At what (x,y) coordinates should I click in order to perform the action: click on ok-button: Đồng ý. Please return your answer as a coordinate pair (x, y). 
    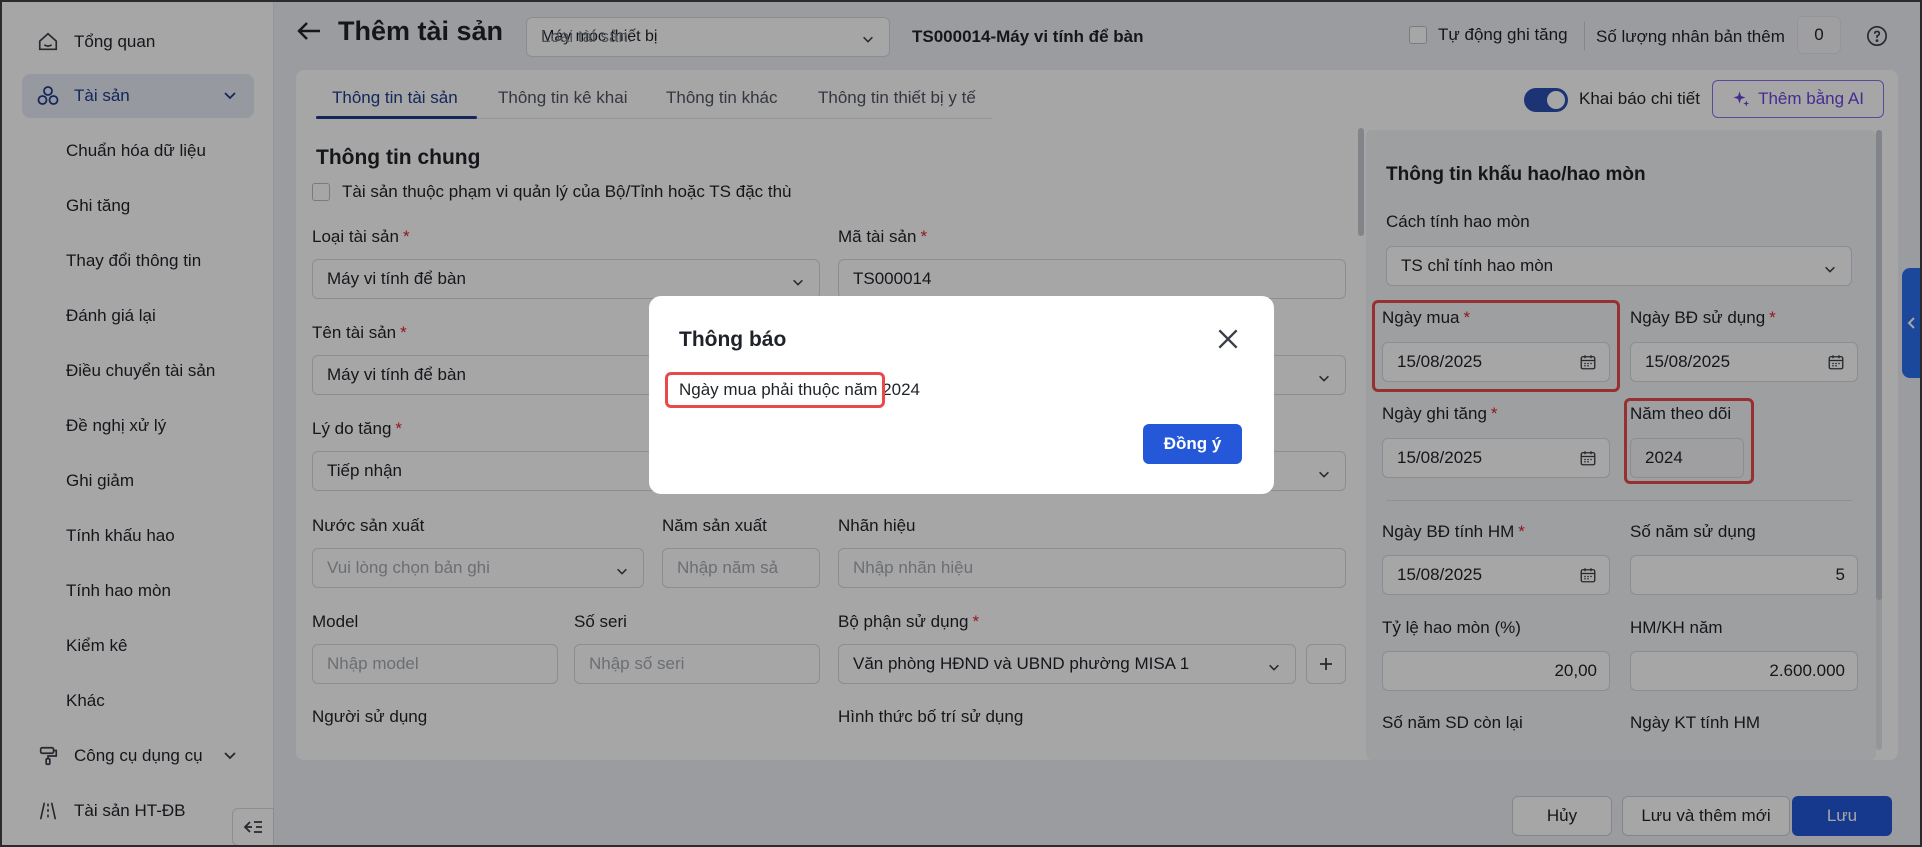
    Looking at the image, I should click on (1192, 444).